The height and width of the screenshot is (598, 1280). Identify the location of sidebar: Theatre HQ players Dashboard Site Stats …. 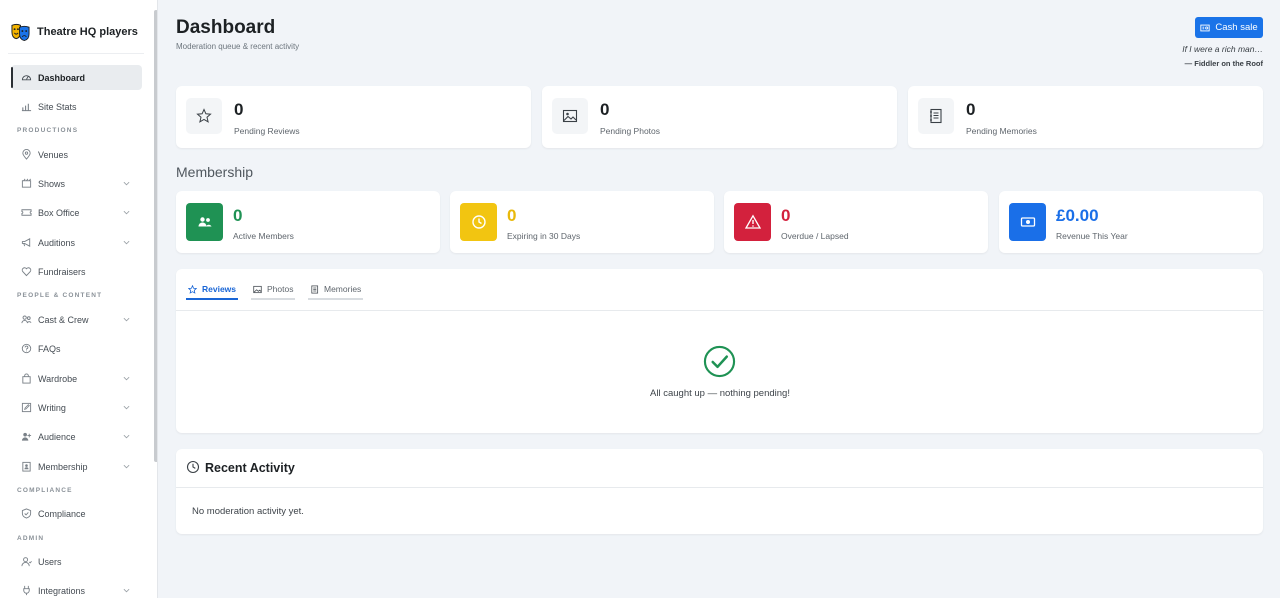
(79, 299).